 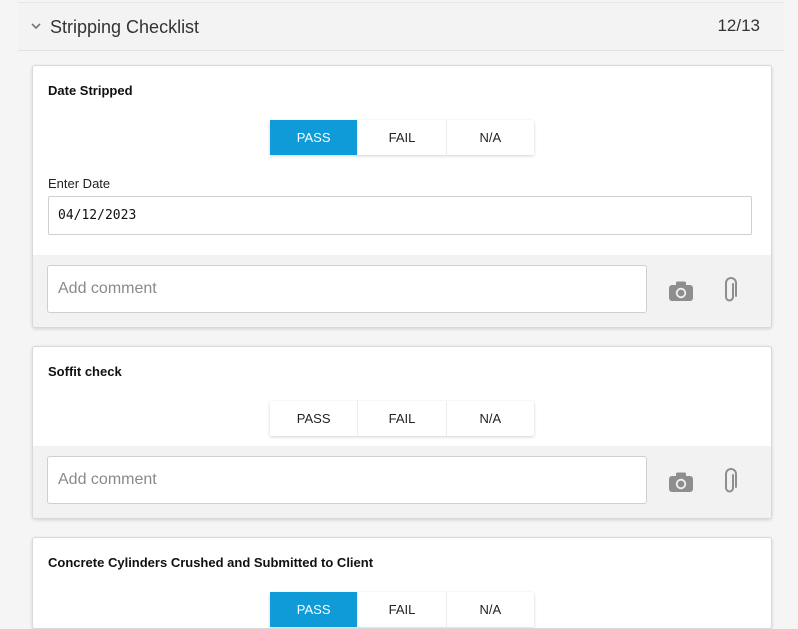 I want to click on date-input, so click(x=400, y=215).